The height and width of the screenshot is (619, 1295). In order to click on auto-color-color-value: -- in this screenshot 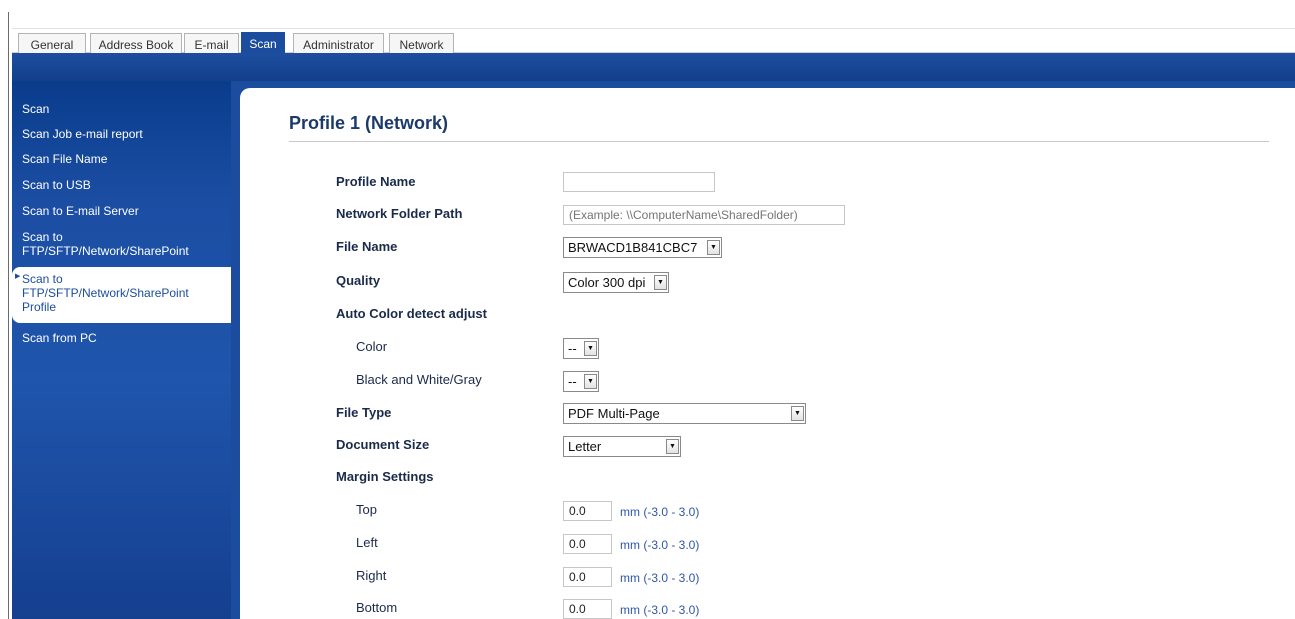, I will do `click(572, 348)`.